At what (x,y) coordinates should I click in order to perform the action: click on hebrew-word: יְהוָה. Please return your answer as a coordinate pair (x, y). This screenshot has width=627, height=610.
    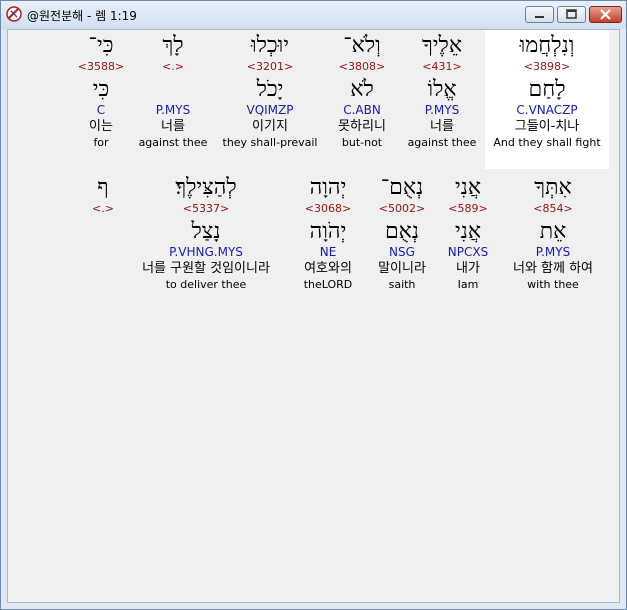
    Looking at the image, I should click on (328, 187).